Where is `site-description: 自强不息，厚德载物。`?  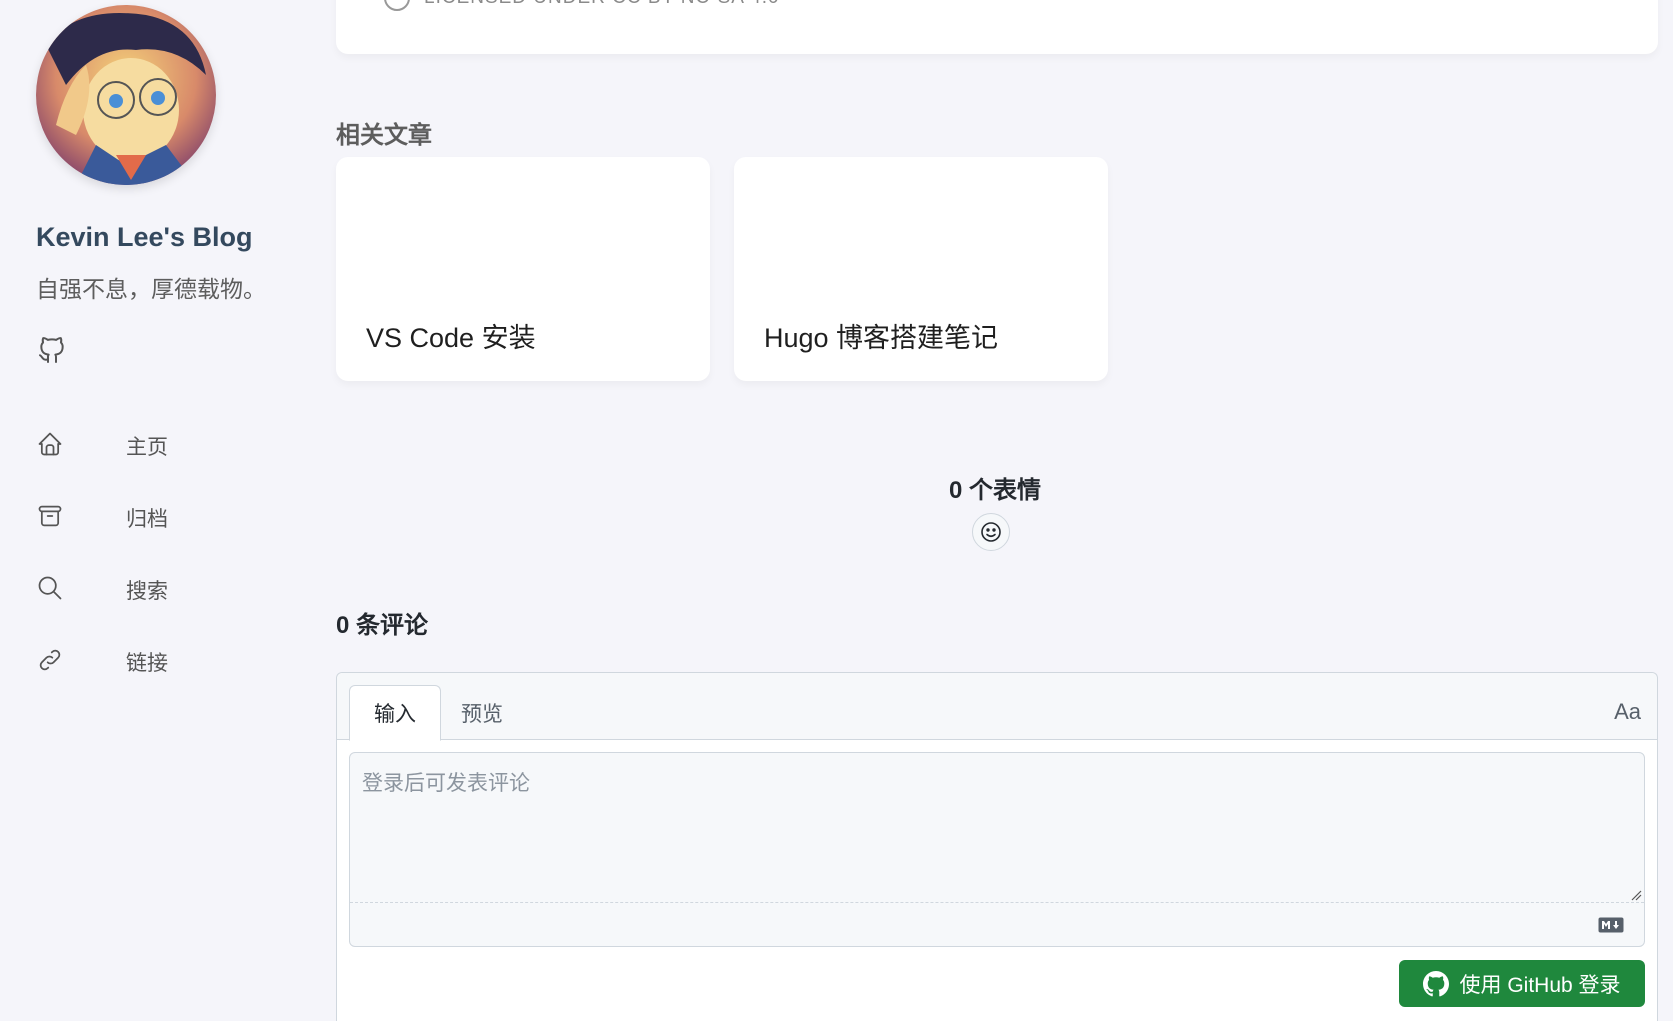 site-description: 自强不息，厚德载物。 is located at coordinates (151, 289).